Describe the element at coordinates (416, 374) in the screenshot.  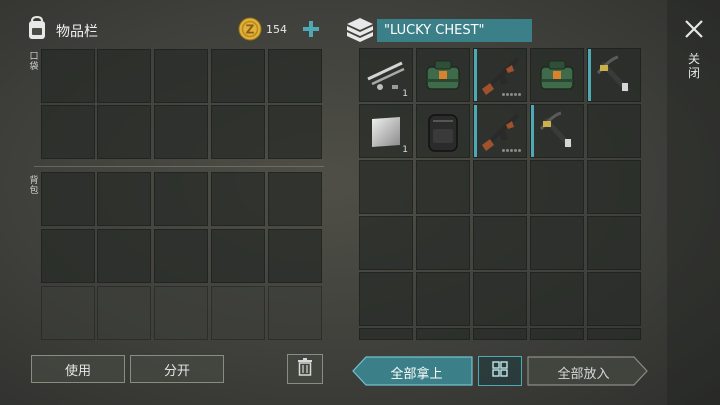
I see `take-all-label: 全部拿上` at that location.